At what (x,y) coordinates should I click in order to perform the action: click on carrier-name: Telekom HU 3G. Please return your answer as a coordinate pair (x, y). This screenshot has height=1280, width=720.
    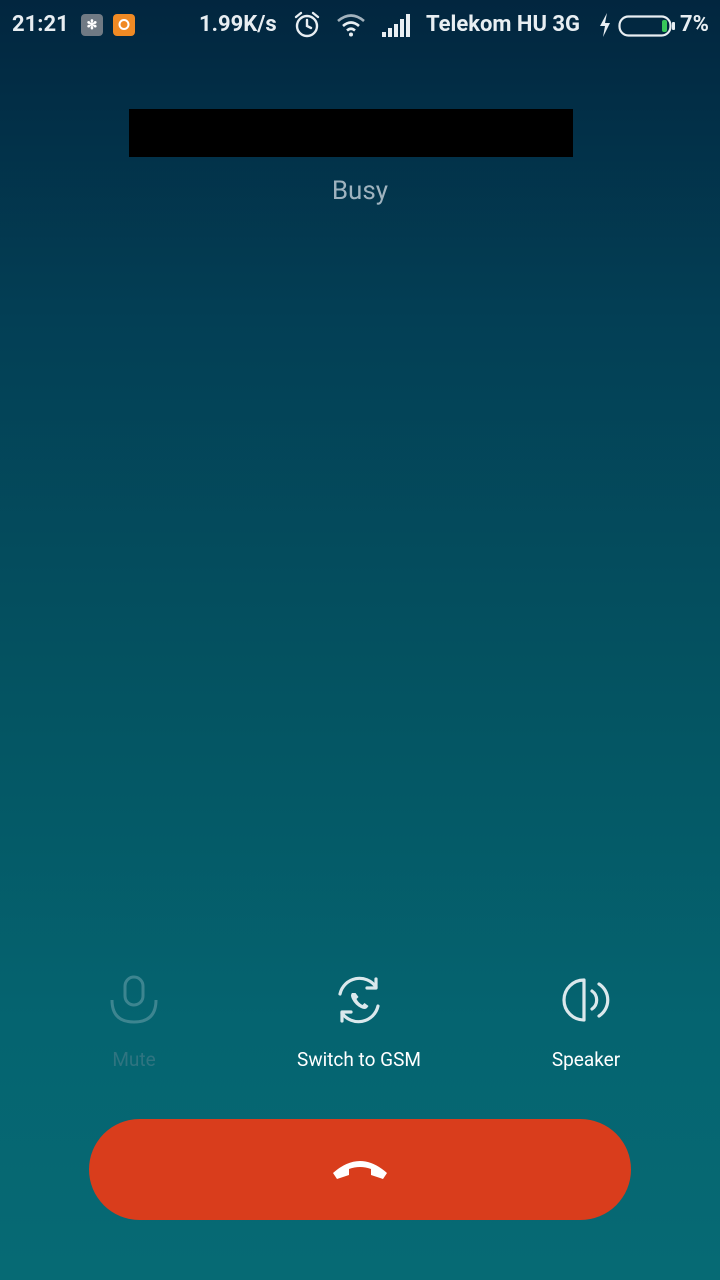
    Looking at the image, I should click on (503, 24).